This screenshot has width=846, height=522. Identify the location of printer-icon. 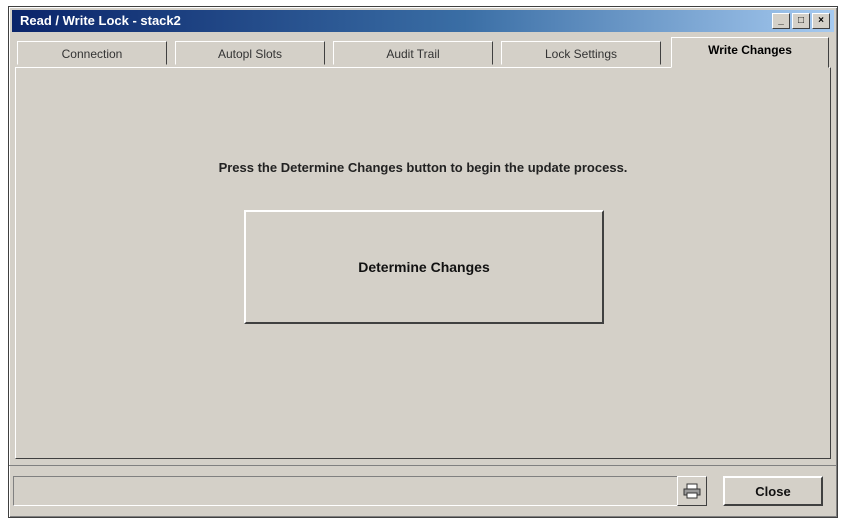
(692, 491).